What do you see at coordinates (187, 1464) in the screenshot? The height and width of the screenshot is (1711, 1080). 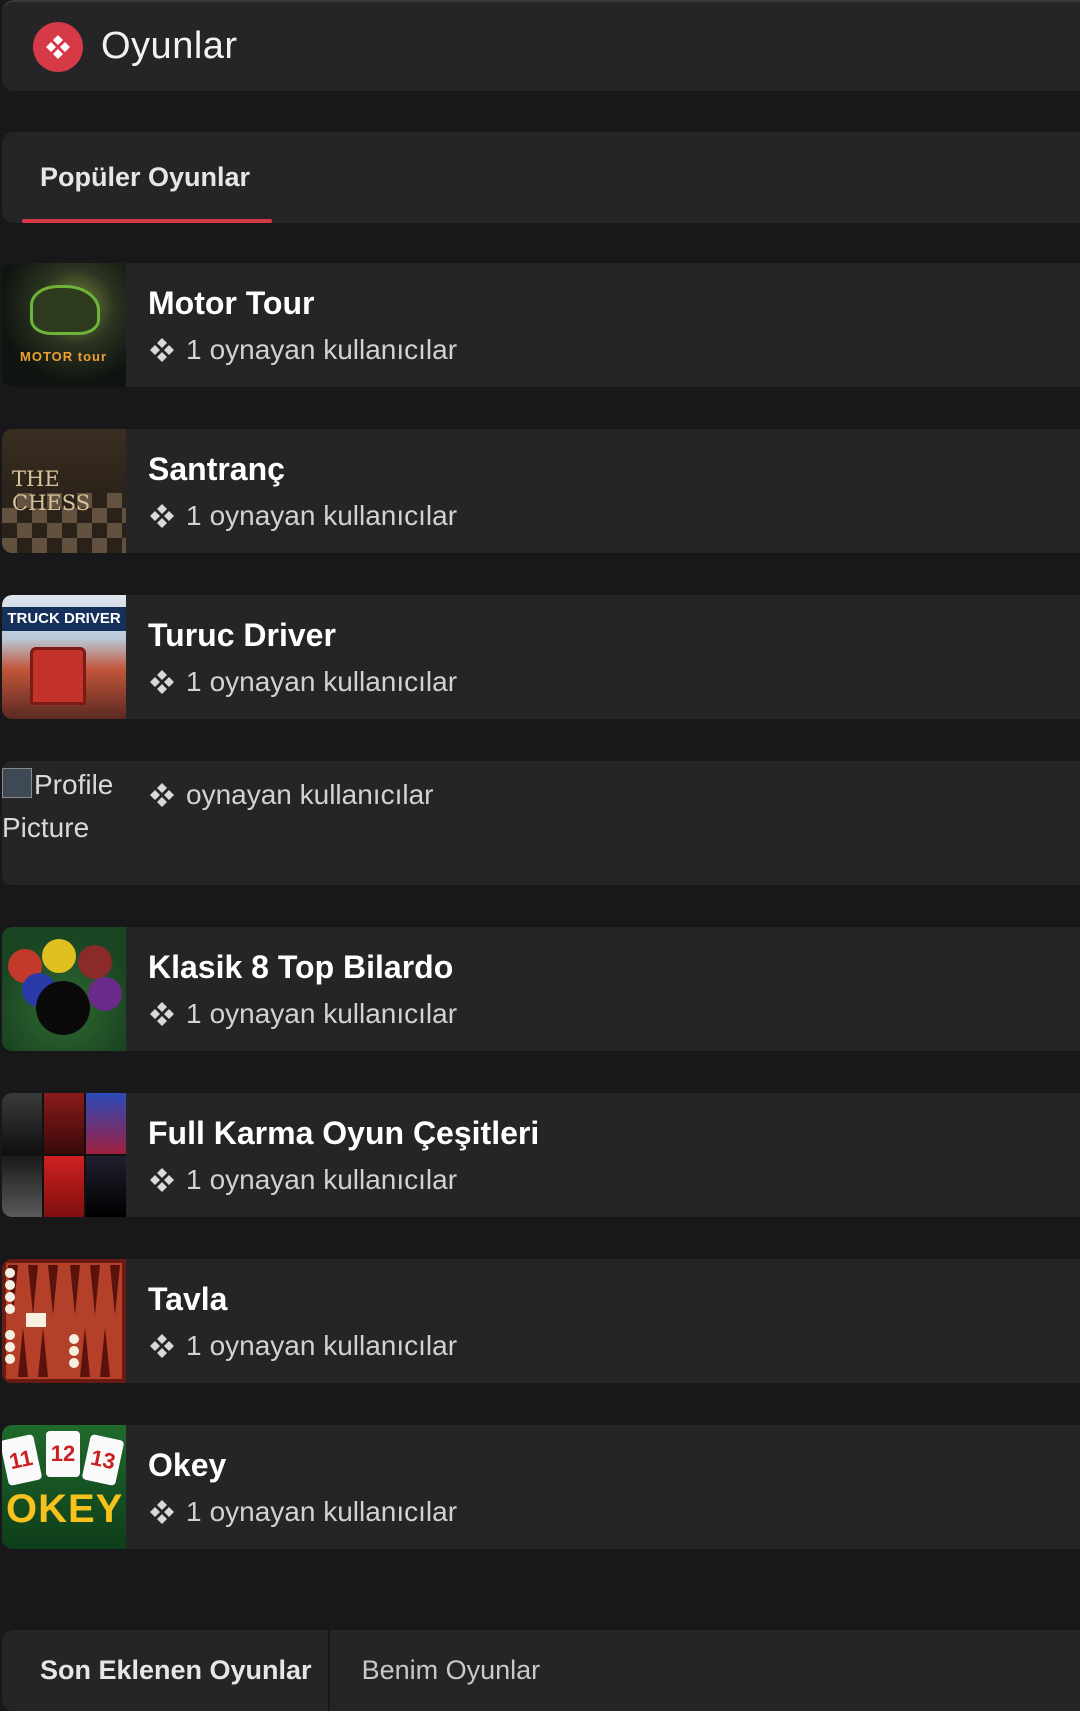 I see `game-title: Okey` at bounding box center [187, 1464].